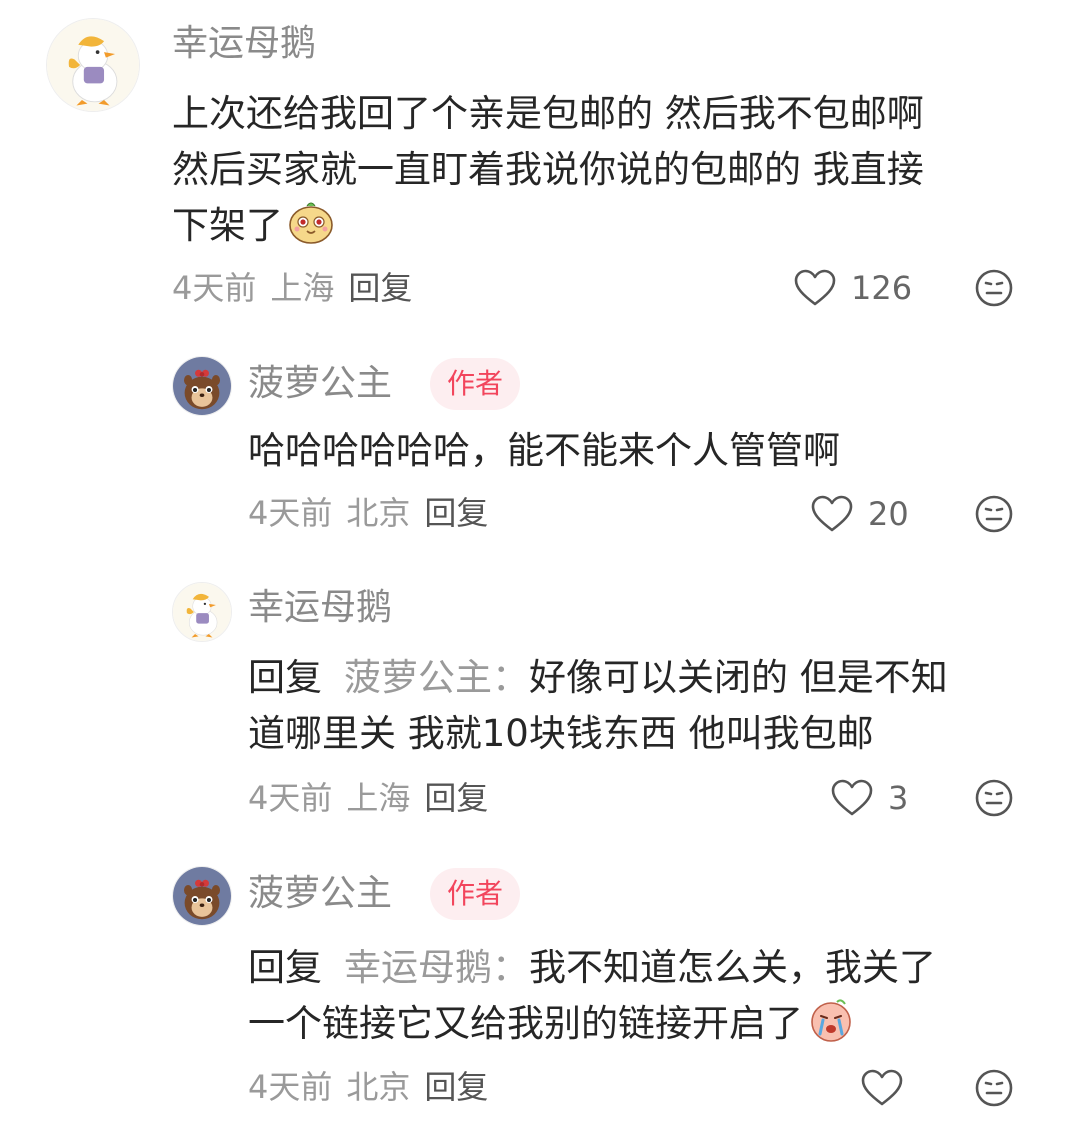 This screenshot has width=1080, height=1137. Describe the element at coordinates (548, 226) in the screenshot. I see `comment-line: 下架了` at that location.